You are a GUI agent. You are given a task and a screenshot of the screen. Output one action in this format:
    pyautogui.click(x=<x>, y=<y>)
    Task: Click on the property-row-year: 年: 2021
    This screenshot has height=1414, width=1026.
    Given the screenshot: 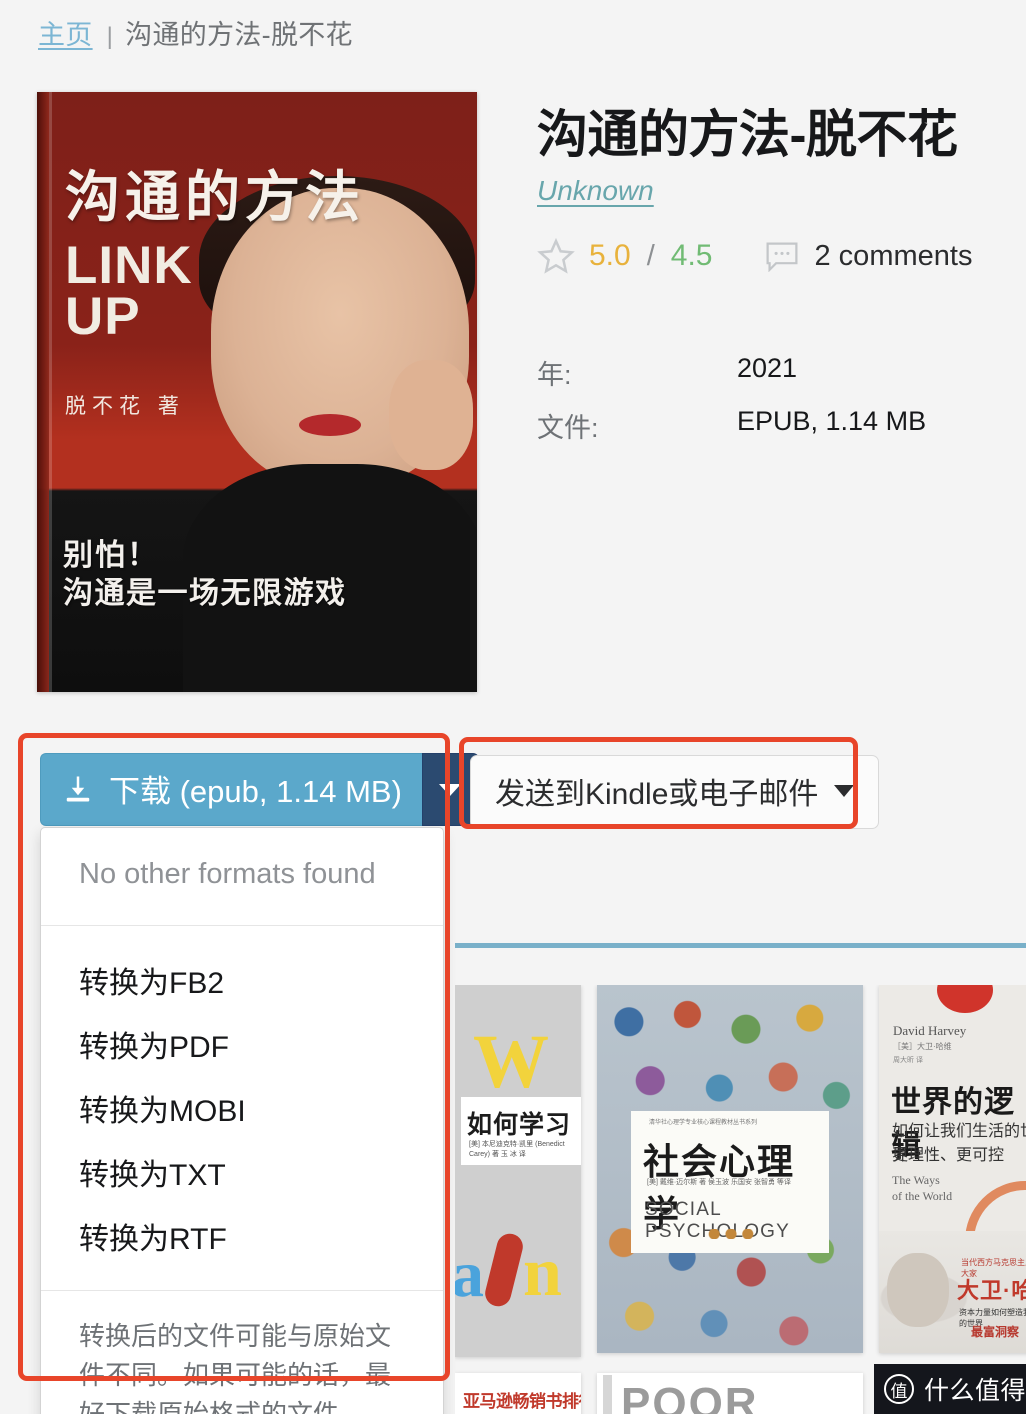 What is the action you would take?
    pyautogui.click(x=772, y=372)
    